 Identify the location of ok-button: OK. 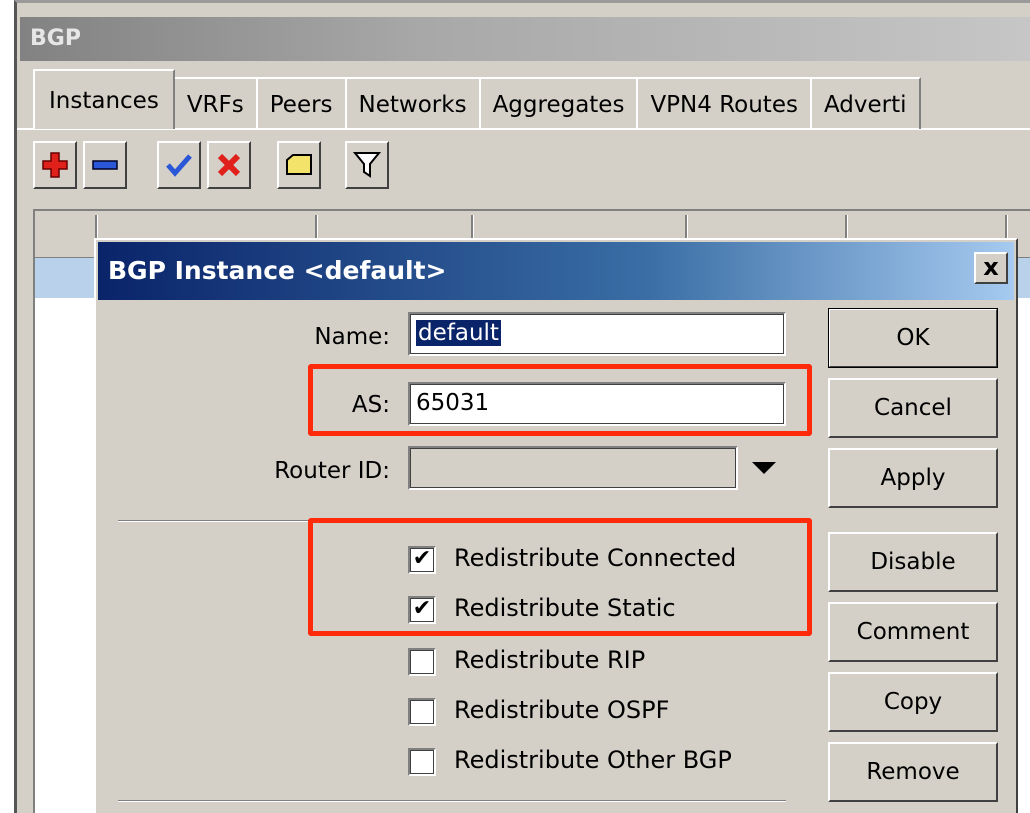
(913, 338).